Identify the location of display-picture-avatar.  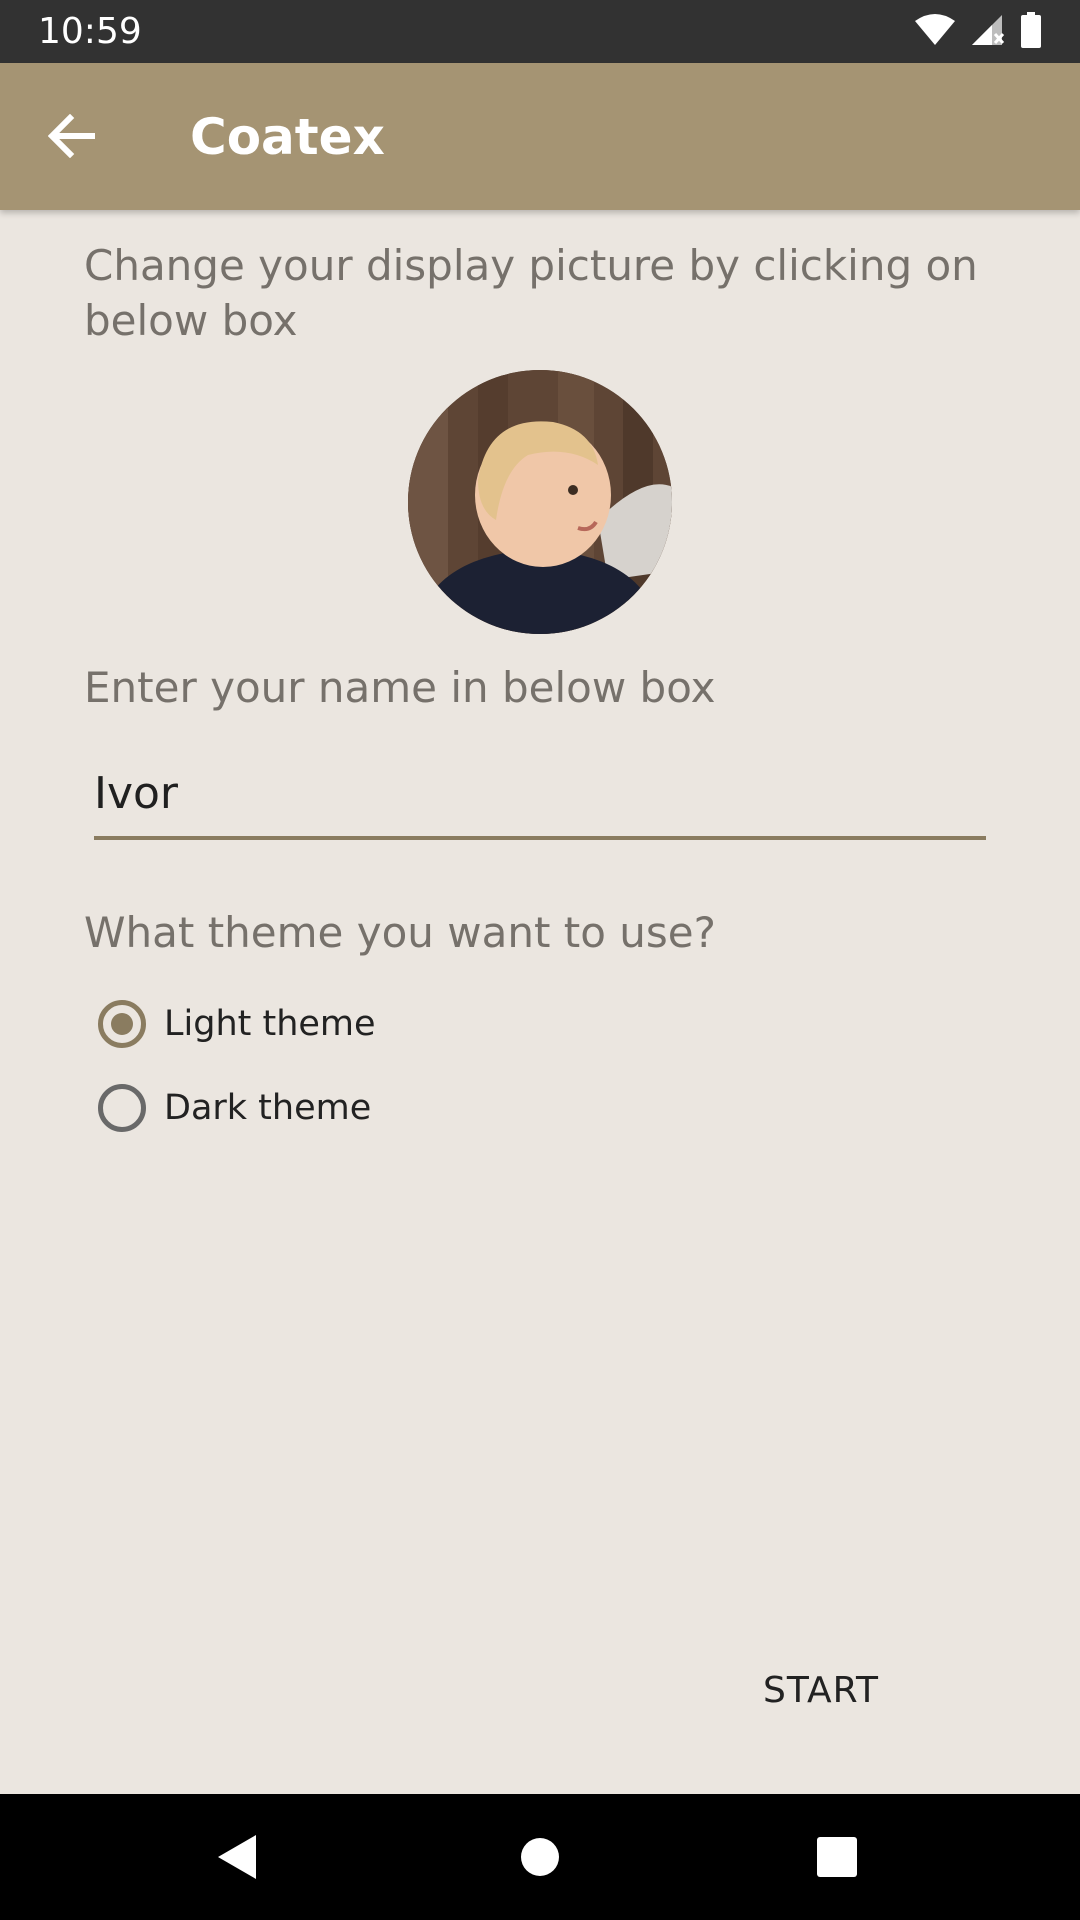
(540, 502).